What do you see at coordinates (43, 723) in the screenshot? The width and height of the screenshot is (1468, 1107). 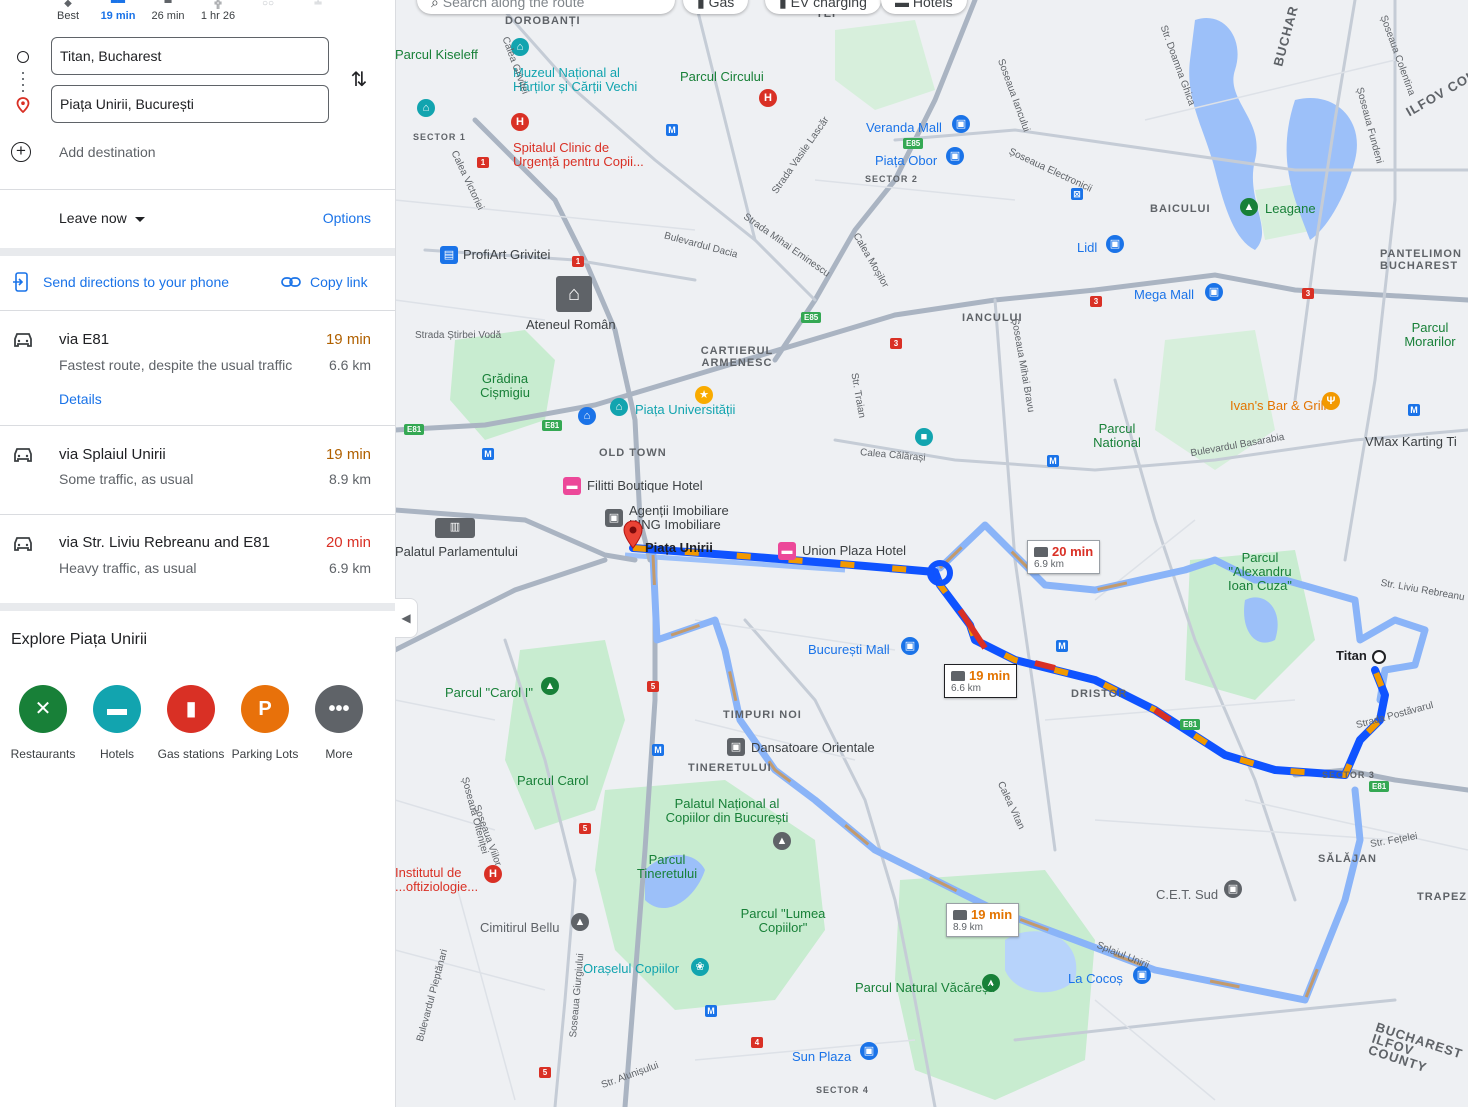 I see `category-restaurants: ✕ Restaurants` at bounding box center [43, 723].